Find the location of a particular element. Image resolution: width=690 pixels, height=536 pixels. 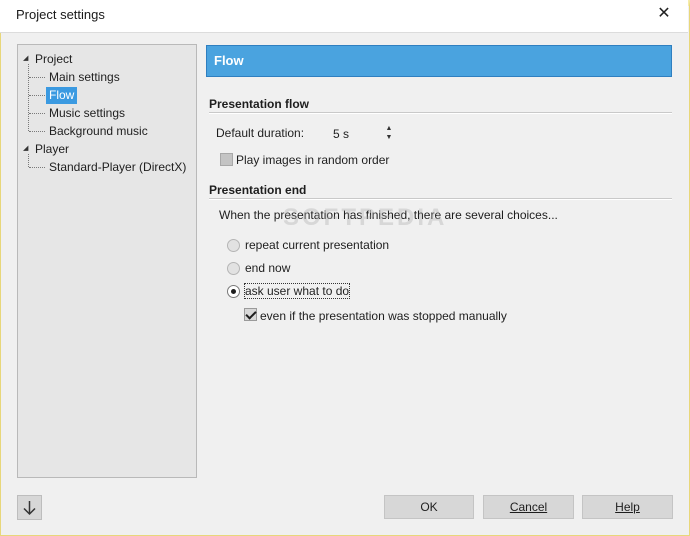

default-duration-spinbox: 5 s ▲ ▼ is located at coordinates (362, 133).